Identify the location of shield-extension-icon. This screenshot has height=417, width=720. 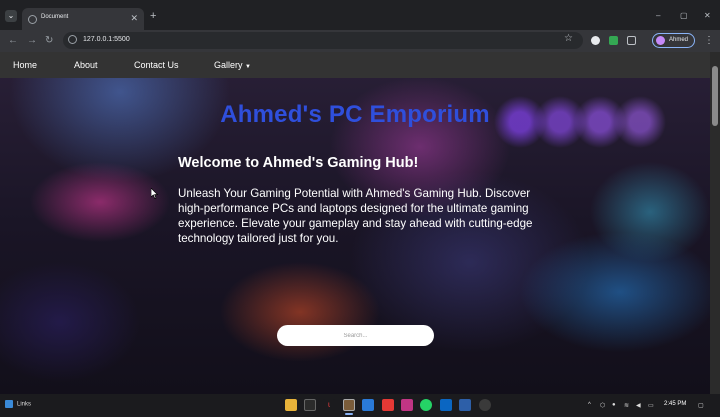
(595, 40).